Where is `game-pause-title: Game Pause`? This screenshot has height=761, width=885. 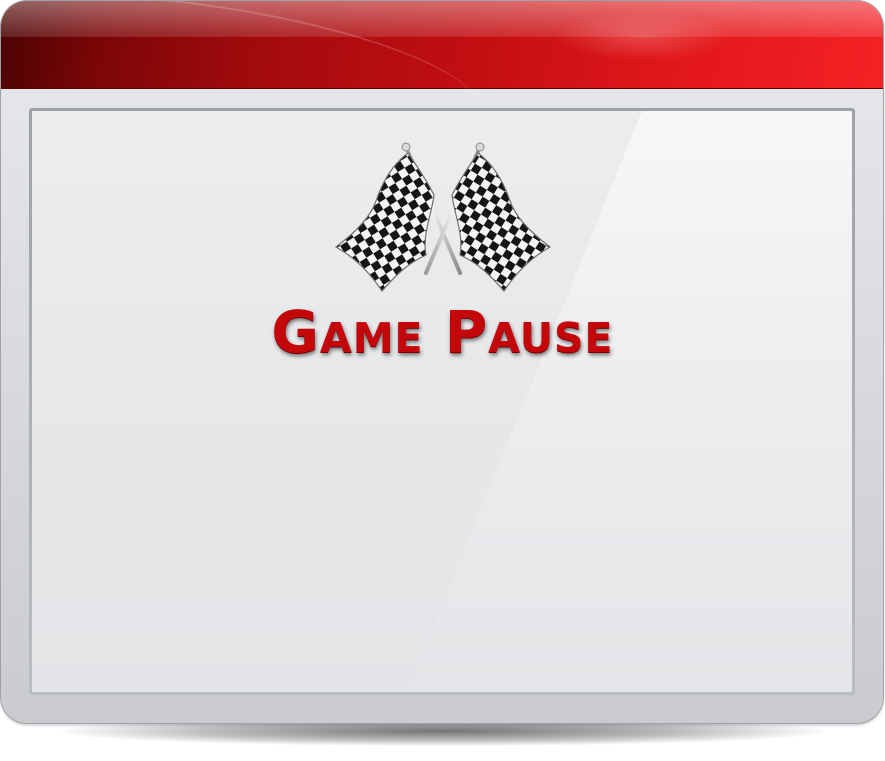
game-pause-title: Game Pause is located at coordinates (442, 332).